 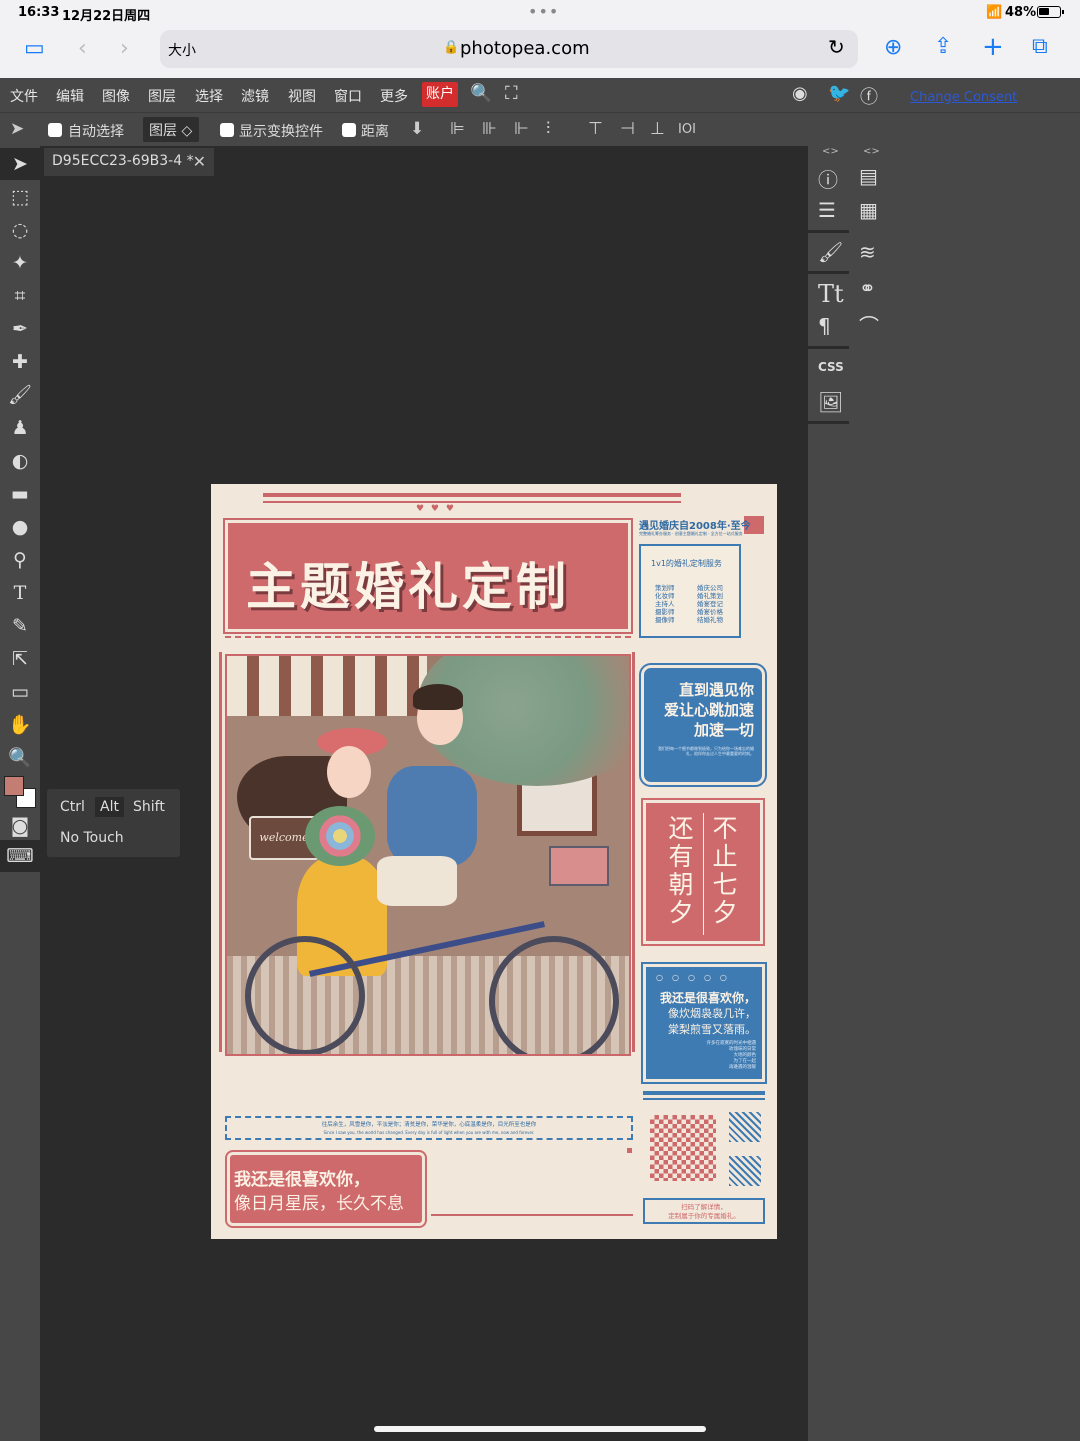 What do you see at coordinates (20, 329) in the screenshot?
I see `eyedropper-icon: ✒` at bounding box center [20, 329].